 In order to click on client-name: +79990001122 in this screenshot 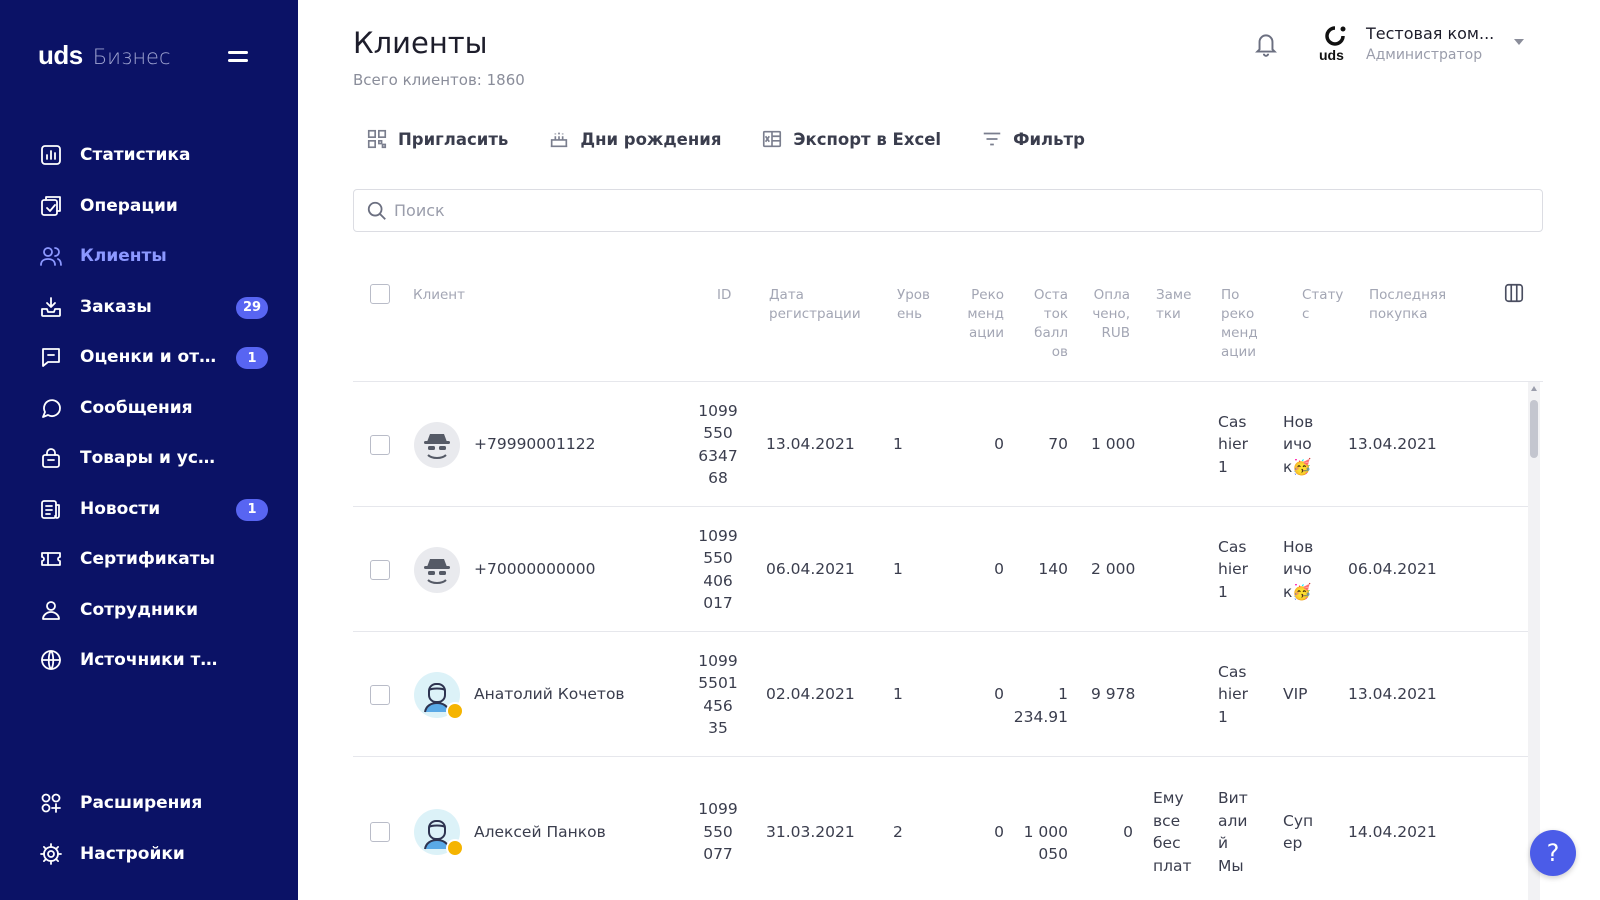, I will do `click(534, 444)`.